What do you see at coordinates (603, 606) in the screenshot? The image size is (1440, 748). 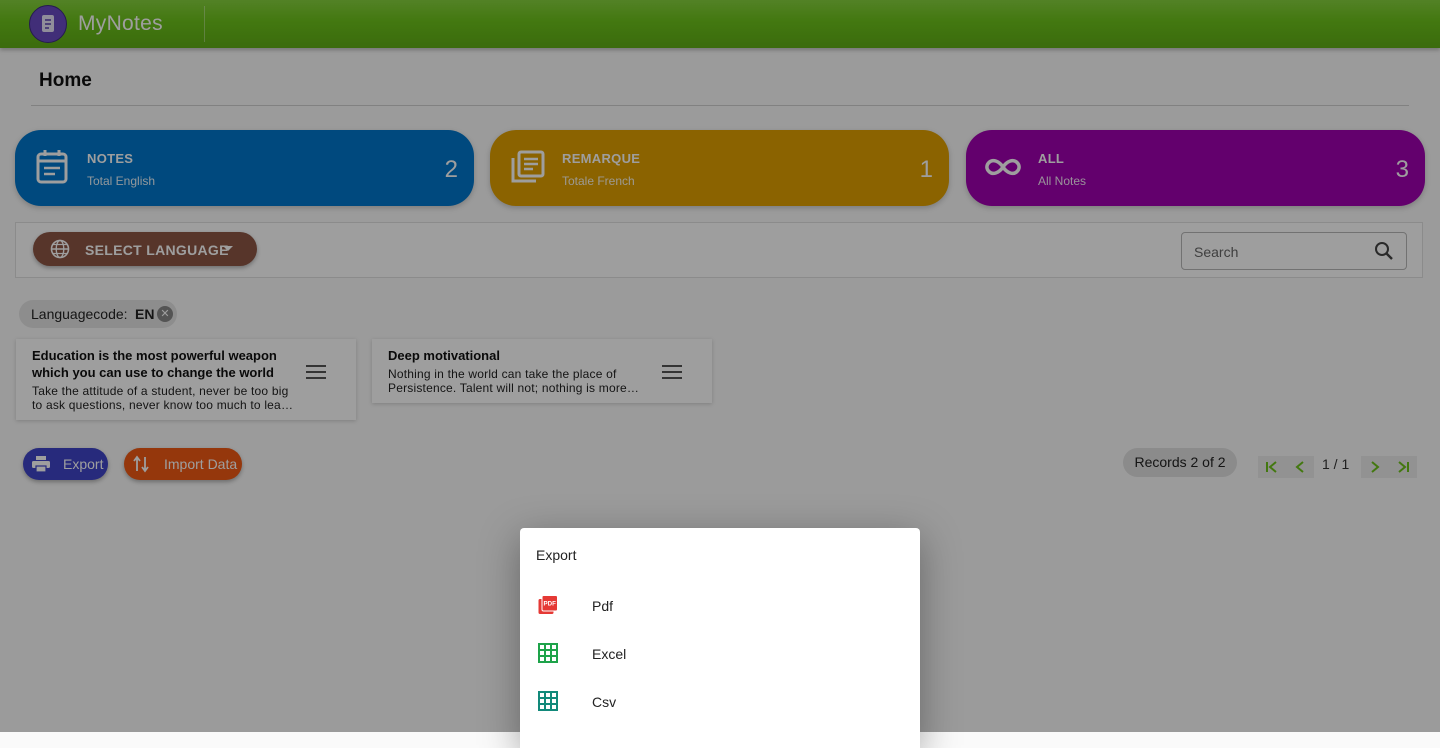 I see `export-option-label: Pdf` at bounding box center [603, 606].